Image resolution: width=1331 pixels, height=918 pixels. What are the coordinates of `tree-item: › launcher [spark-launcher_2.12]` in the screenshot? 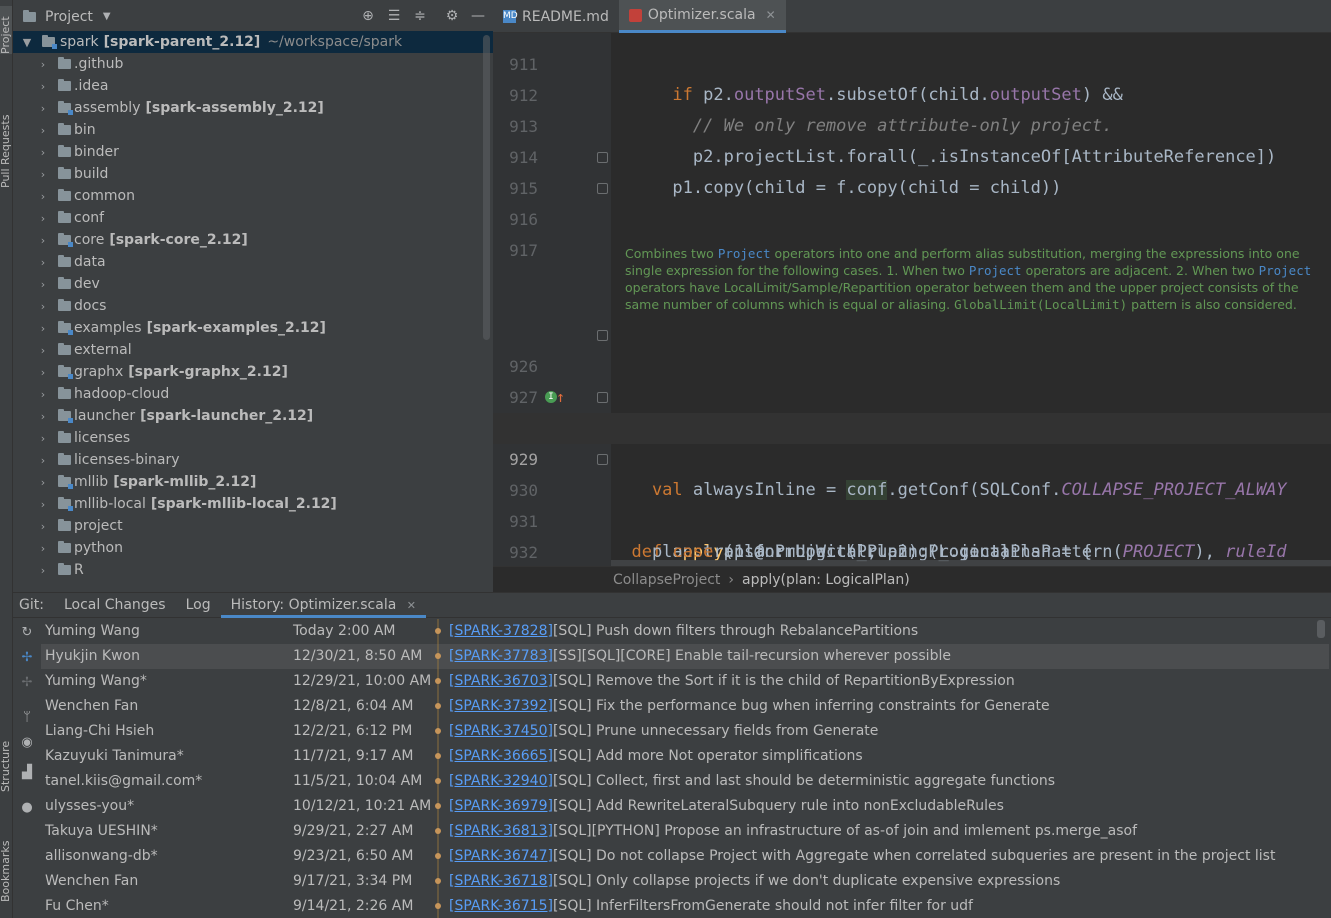 It's located at (253, 416).